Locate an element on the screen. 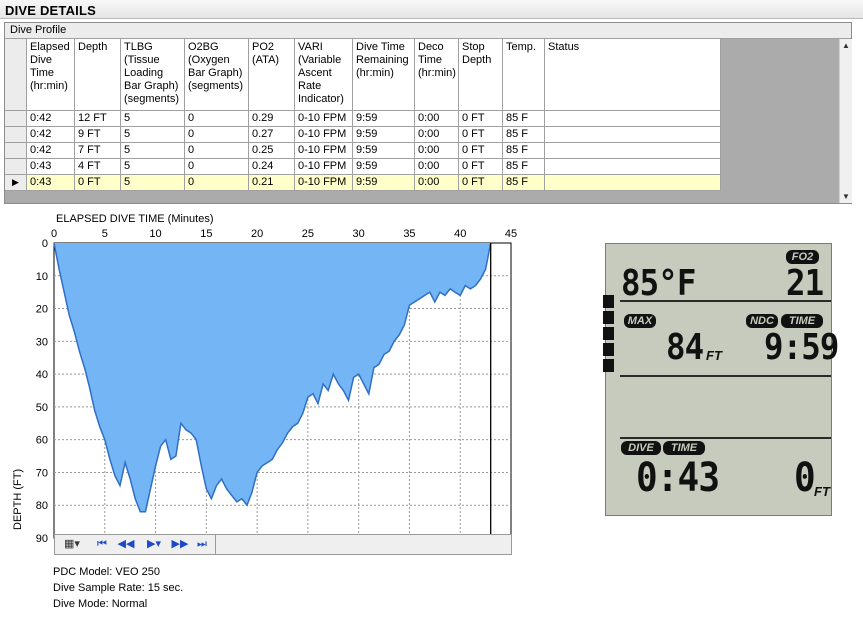 The width and height of the screenshot is (863, 619). column-header: O2BG (Oxygen Bar Graph) (segments) is located at coordinates (217, 75).